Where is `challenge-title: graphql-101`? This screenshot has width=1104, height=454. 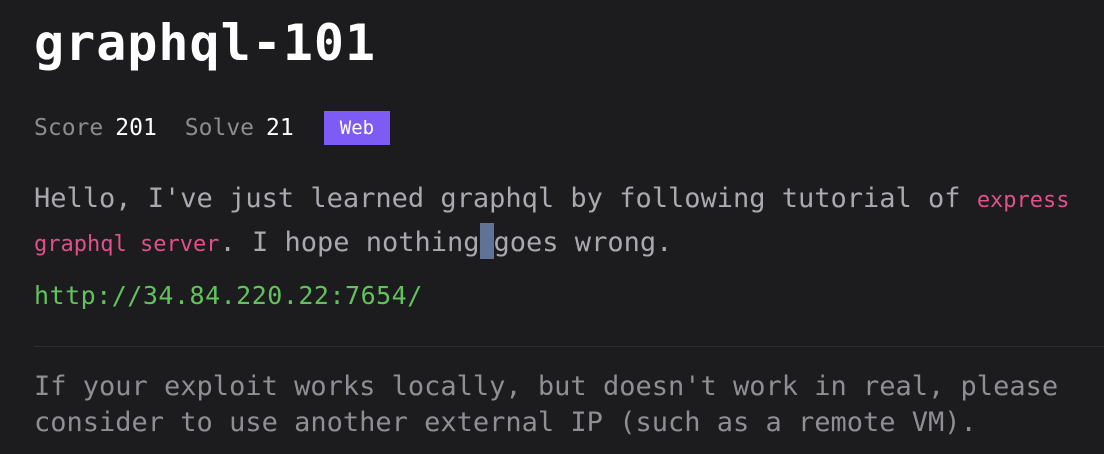
challenge-title: graphql-101 is located at coordinates (205, 43).